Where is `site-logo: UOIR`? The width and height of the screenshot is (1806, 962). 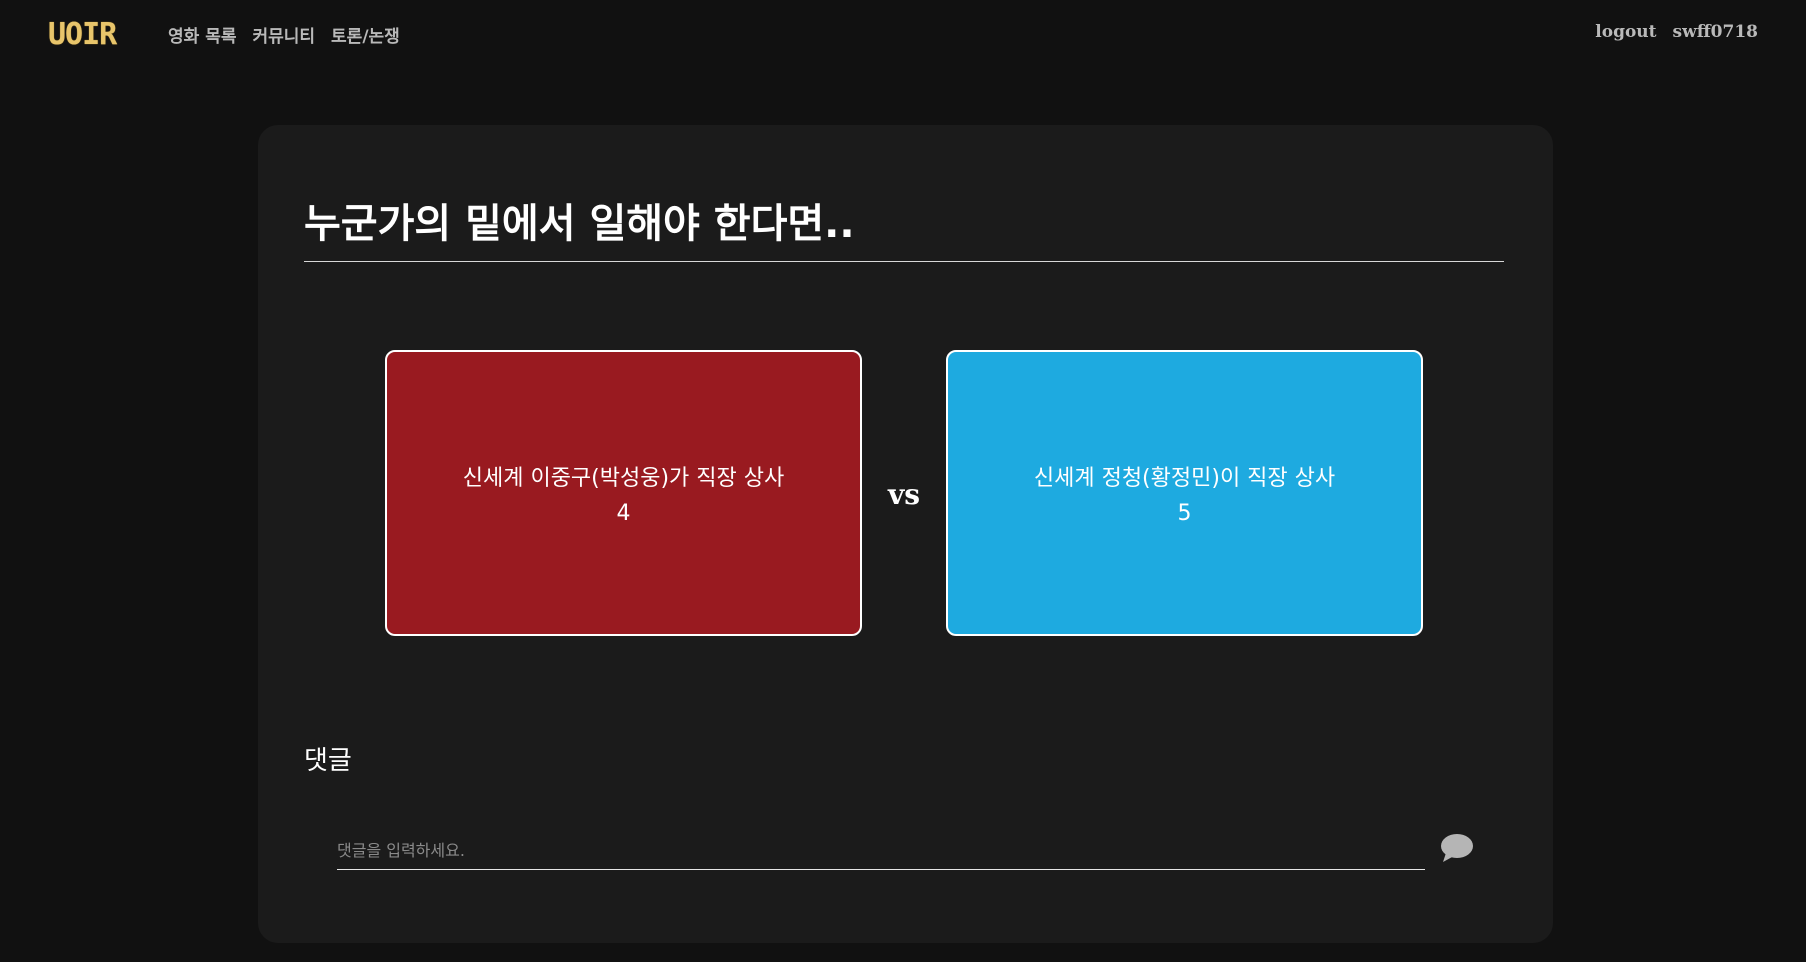 site-logo: UOIR is located at coordinates (82, 35).